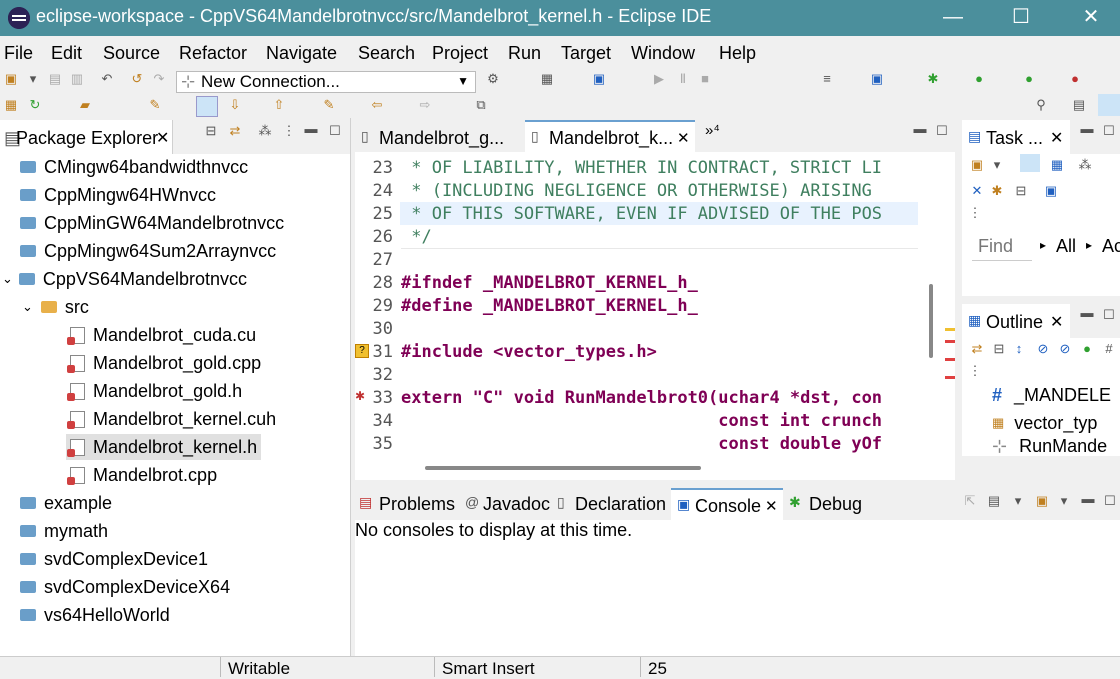  I want to click on save-icon: ▤, so click(55, 79).